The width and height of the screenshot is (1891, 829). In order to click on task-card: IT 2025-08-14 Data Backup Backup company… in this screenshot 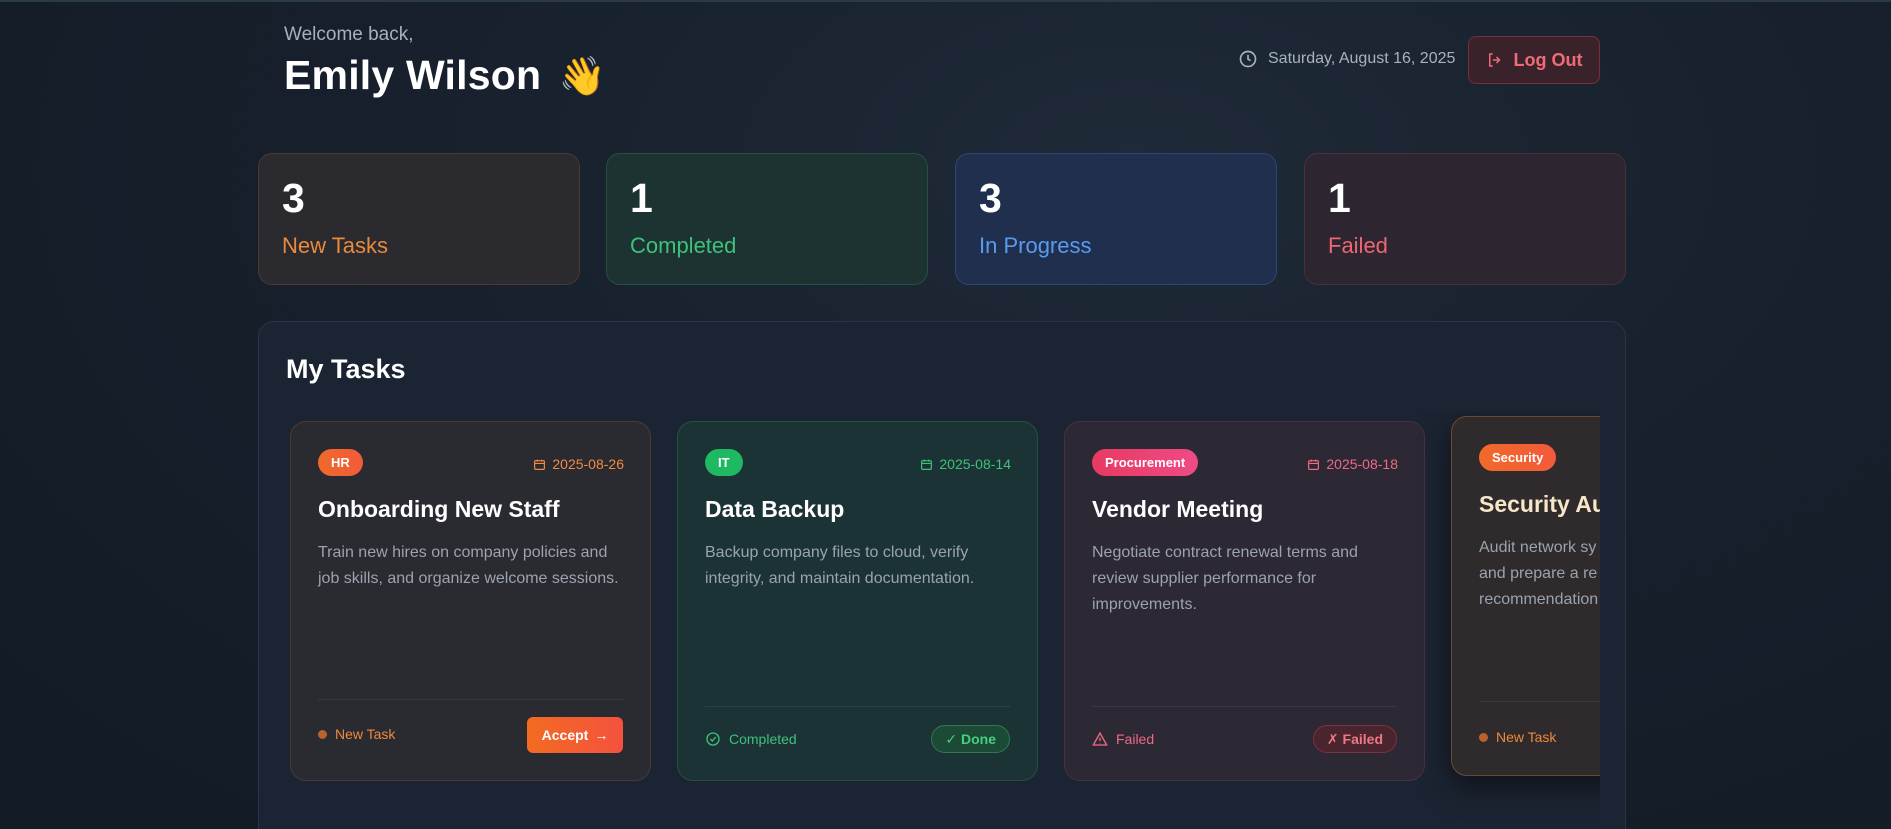, I will do `click(857, 601)`.